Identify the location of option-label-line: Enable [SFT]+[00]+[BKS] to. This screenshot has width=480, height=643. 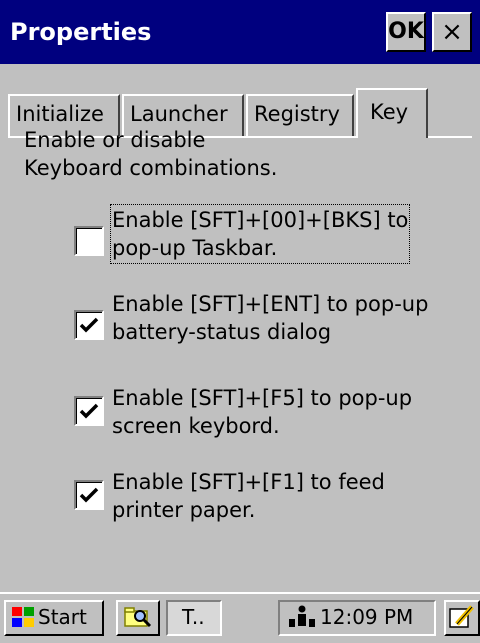
(260, 220).